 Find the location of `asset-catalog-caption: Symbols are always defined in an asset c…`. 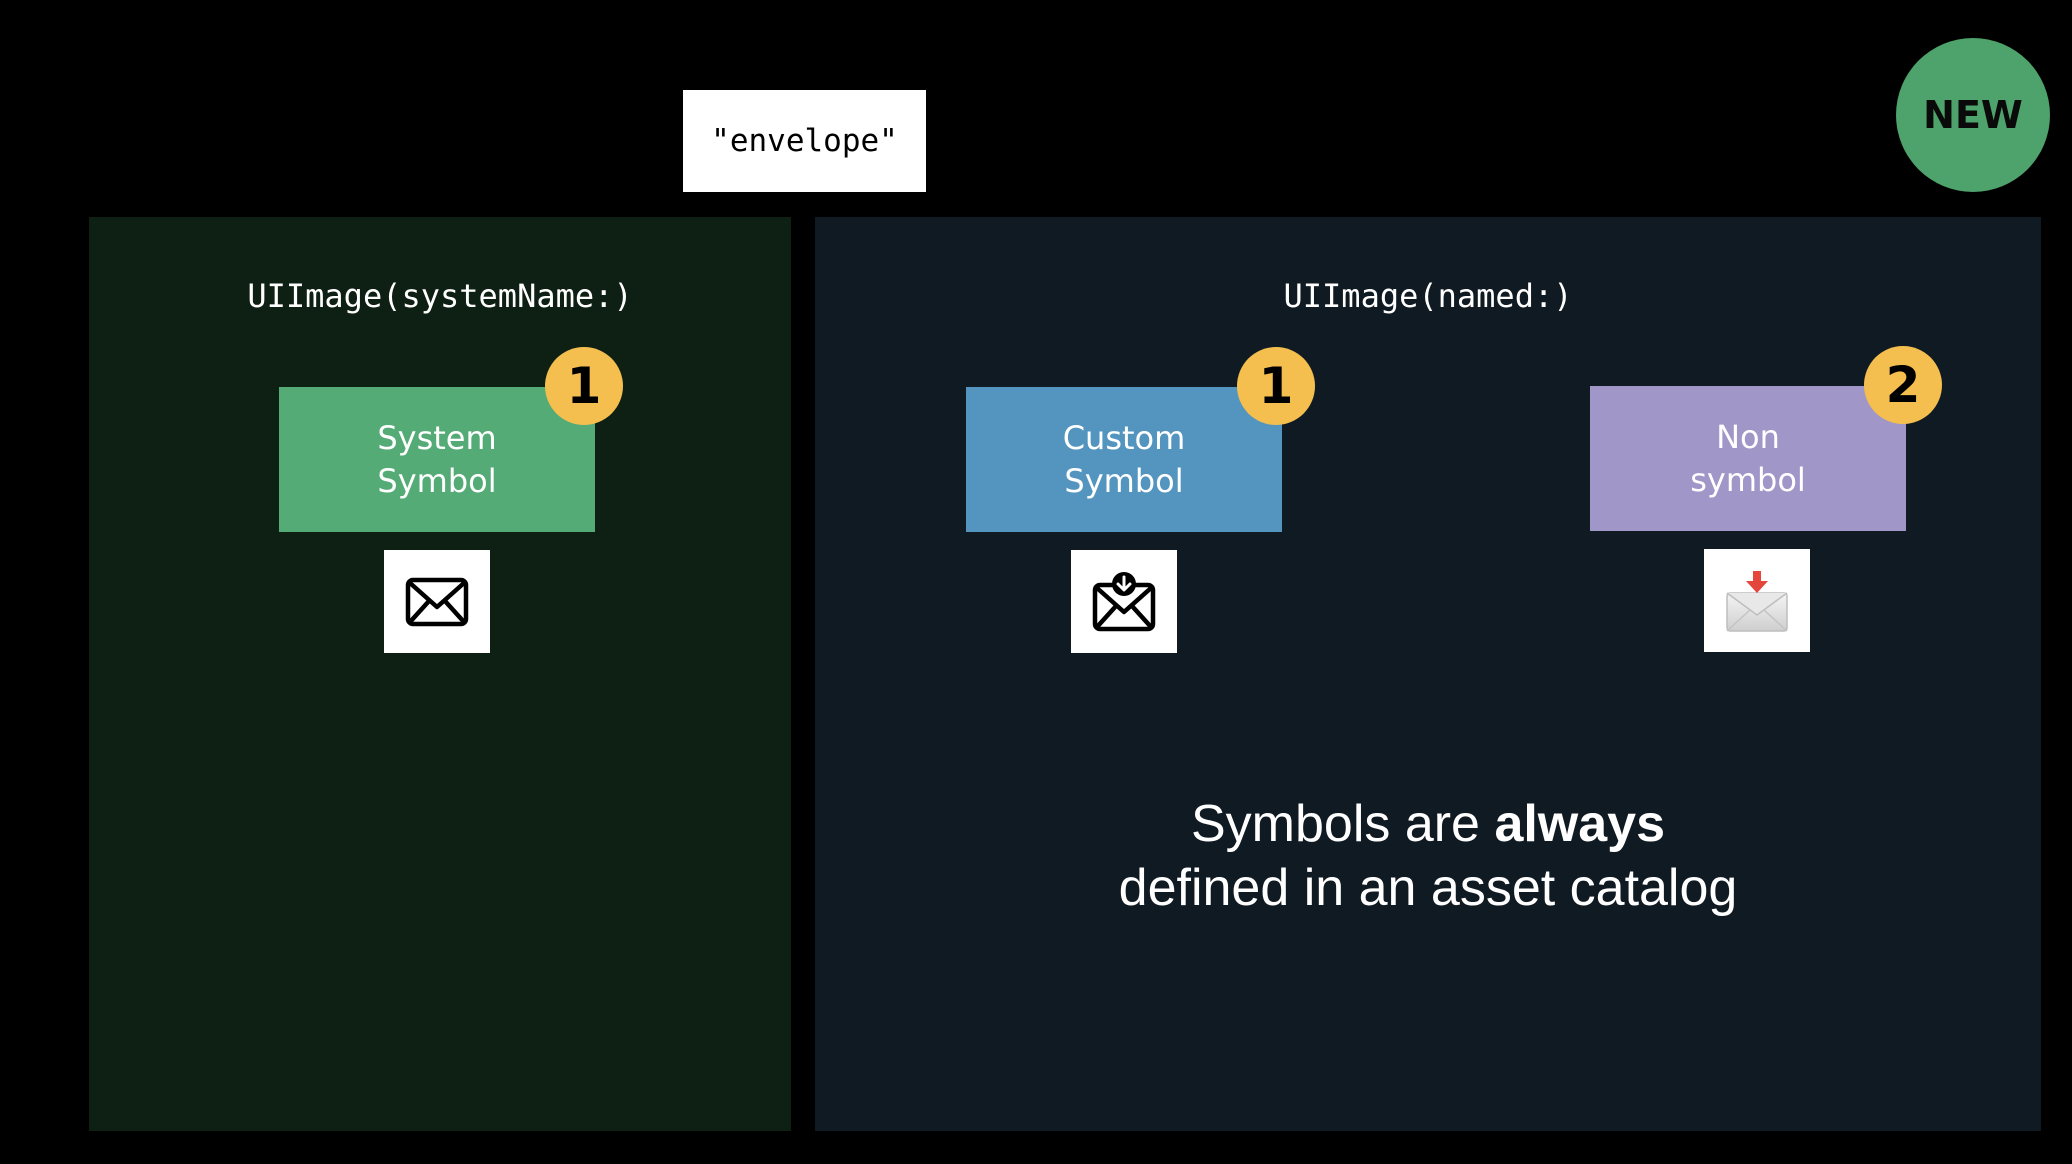

asset-catalog-caption: Symbols are always defined in an asset c… is located at coordinates (1428, 856).